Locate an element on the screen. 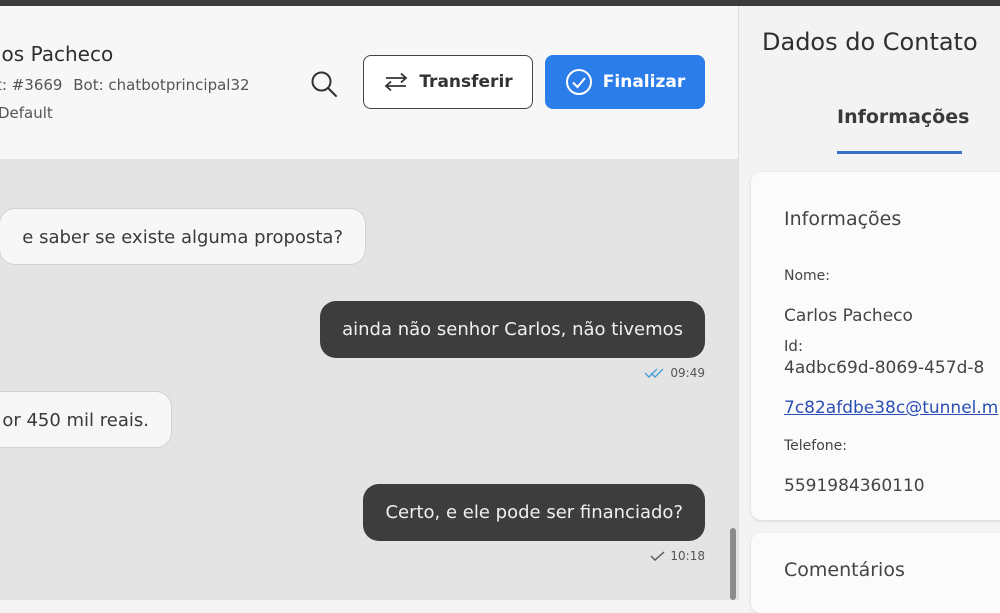  check-circle-icon is located at coordinates (578, 82).